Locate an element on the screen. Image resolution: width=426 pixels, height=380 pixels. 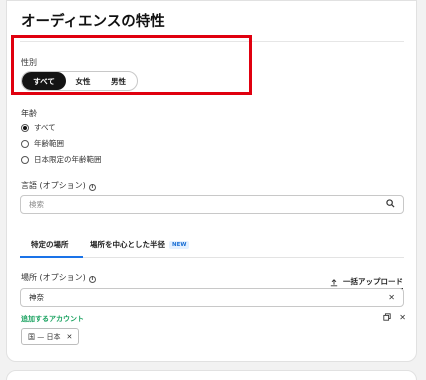
language-label: 言語 (オプション) is located at coordinates (53, 185).